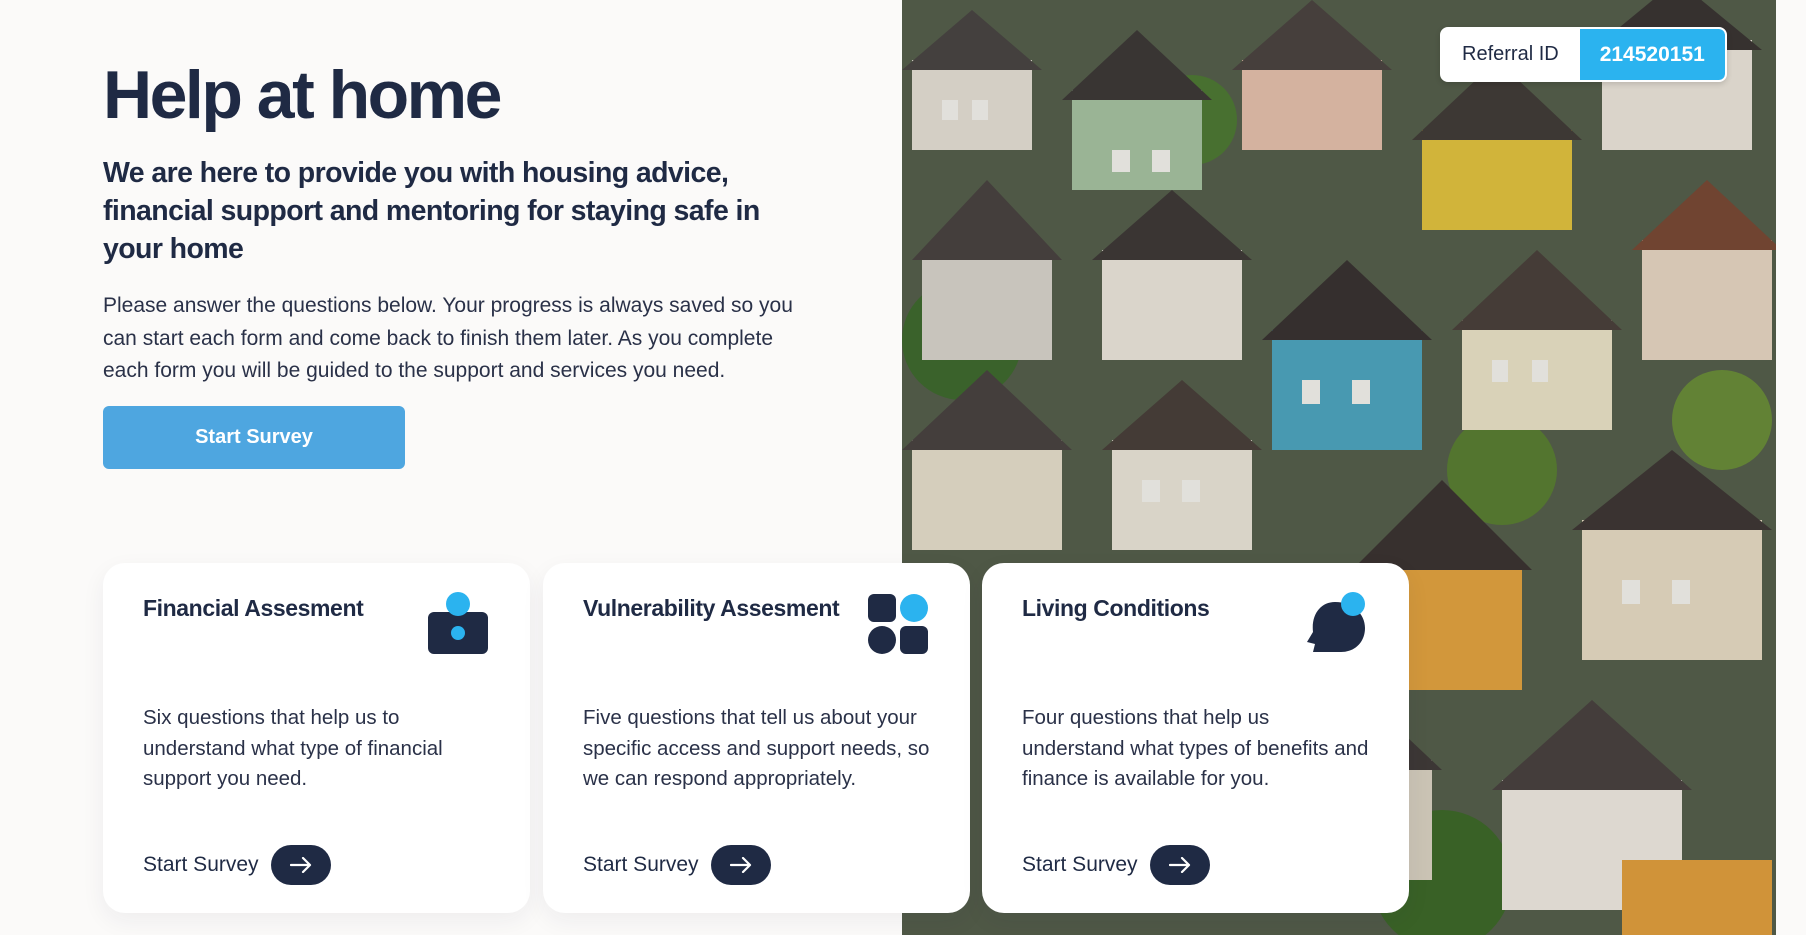  Describe the element at coordinates (898, 624) in the screenshot. I see `grid-shapes-icon` at that location.